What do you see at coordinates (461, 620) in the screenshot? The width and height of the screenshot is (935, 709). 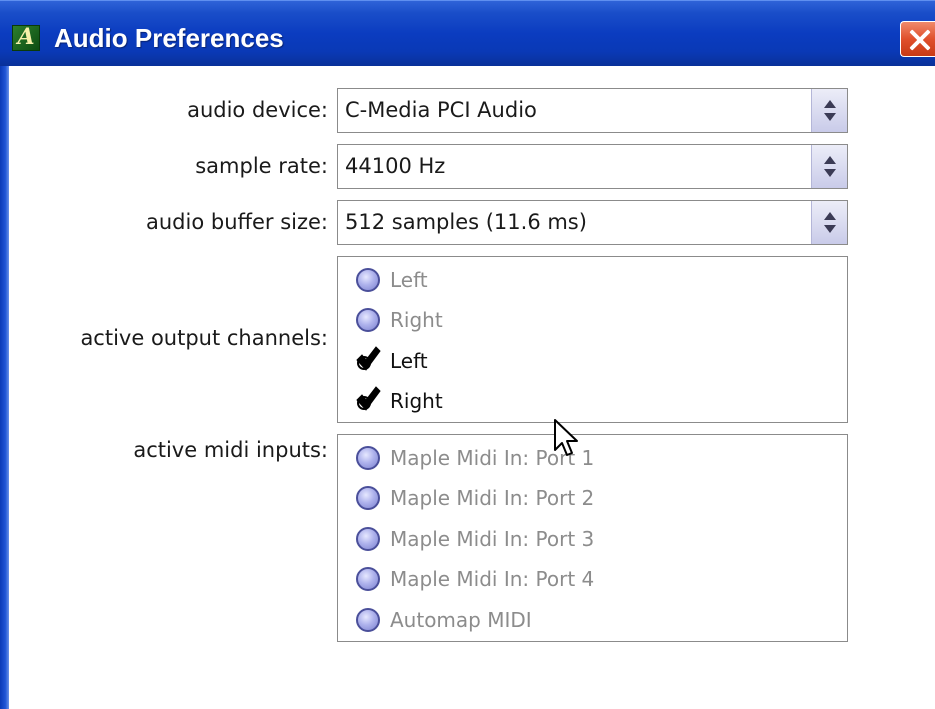 I see `list-item-label: Automap MIDI` at bounding box center [461, 620].